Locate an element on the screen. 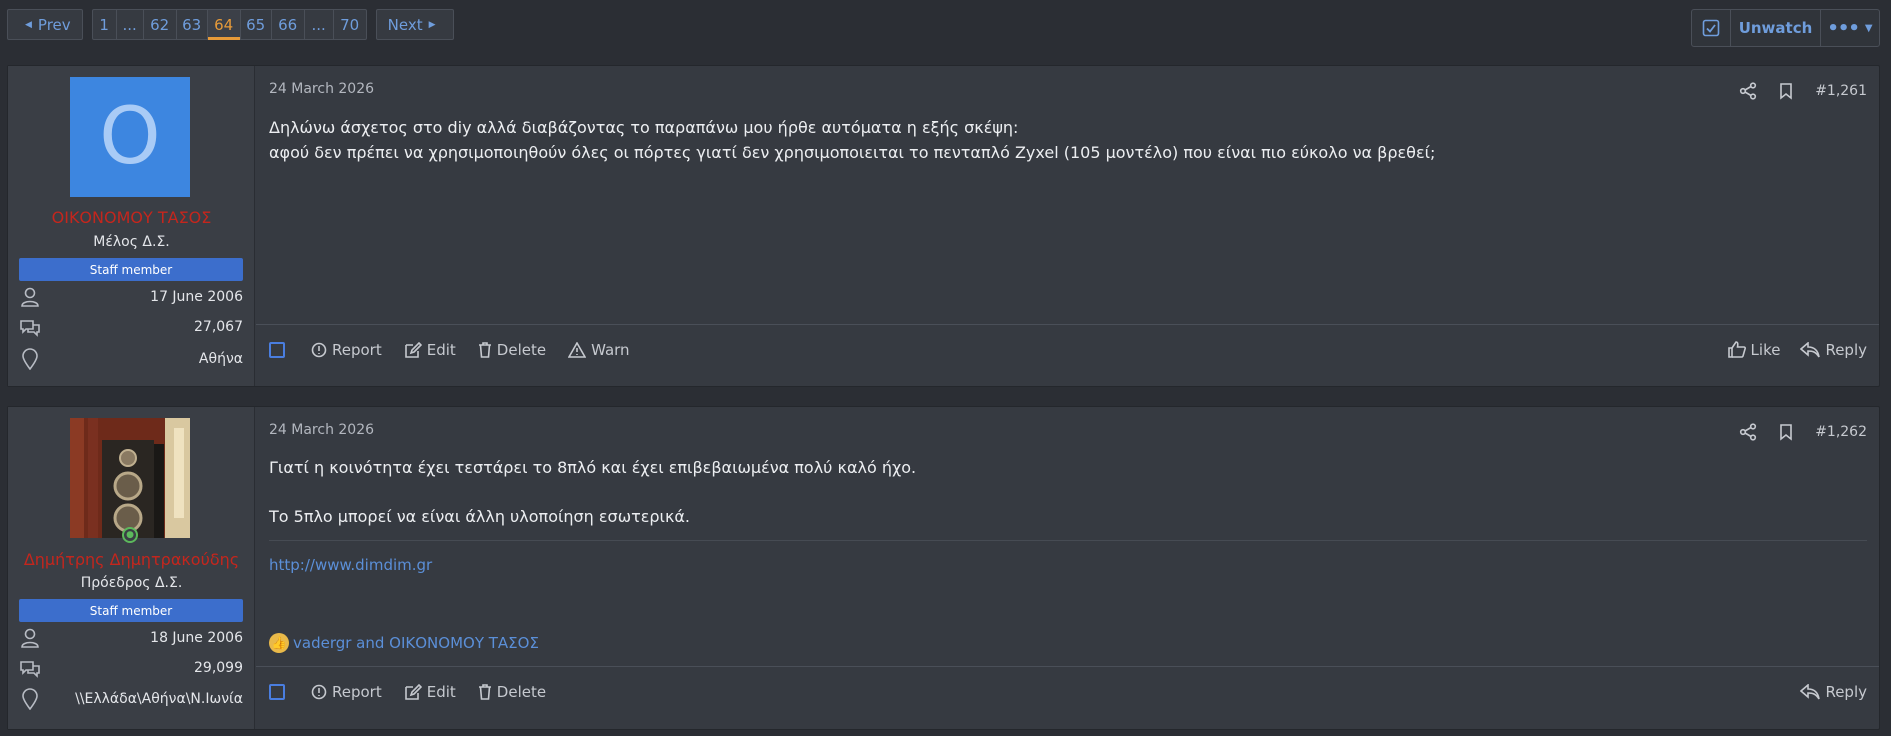 The image size is (1891, 736). signature-divider is located at coordinates (1068, 540).